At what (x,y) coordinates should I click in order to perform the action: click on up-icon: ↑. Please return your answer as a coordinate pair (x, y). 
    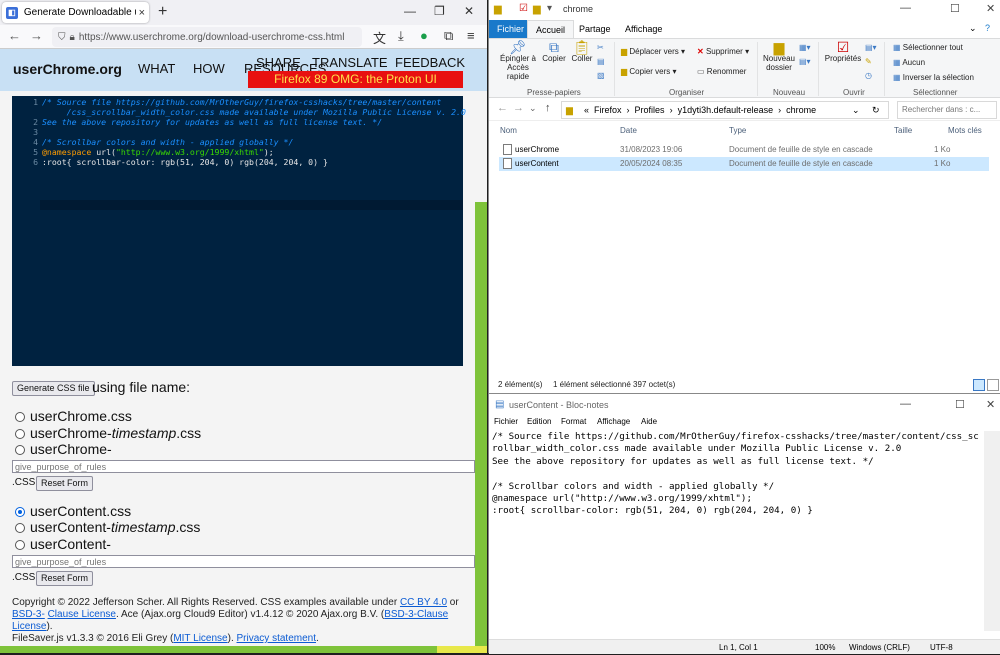
    Looking at the image, I should click on (548, 108).